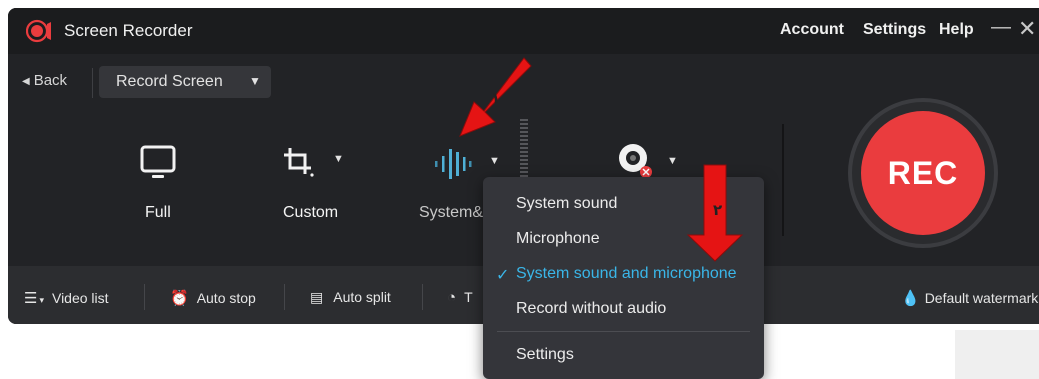 This screenshot has height=379, width=1039. What do you see at coordinates (226, 298) in the screenshot?
I see `auto-stop-label: Auto stop` at bounding box center [226, 298].